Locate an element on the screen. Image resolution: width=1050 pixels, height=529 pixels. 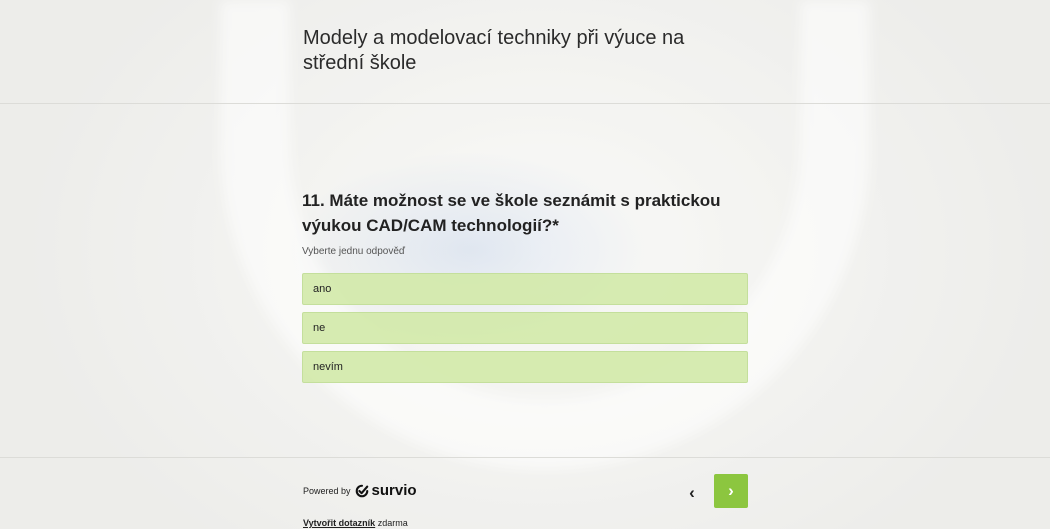
option-label: ne is located at coordinates (319, 328).